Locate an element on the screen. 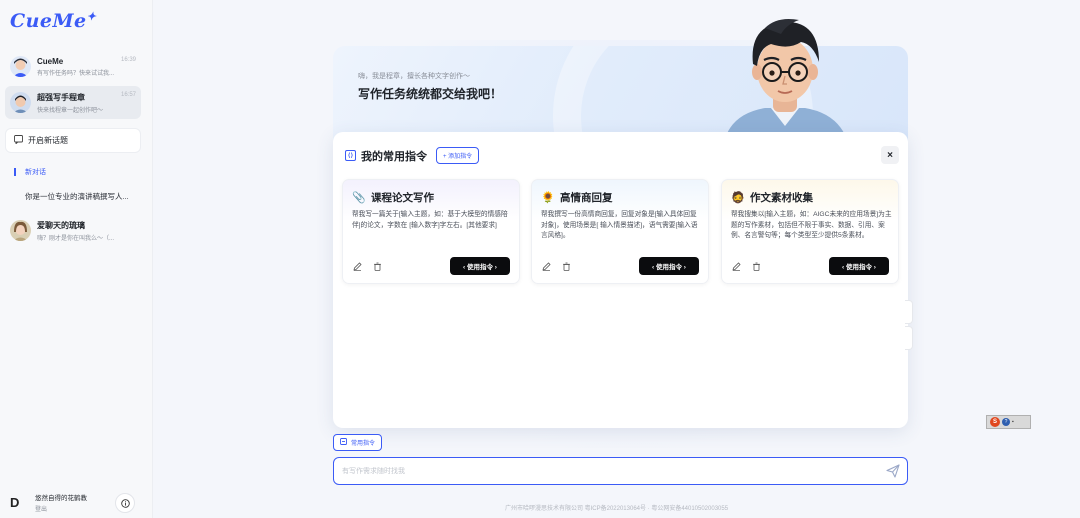 This screenshot has height=518, width=1080. bearded-face-icon: 🧔 is located at coordinates (738, 198).